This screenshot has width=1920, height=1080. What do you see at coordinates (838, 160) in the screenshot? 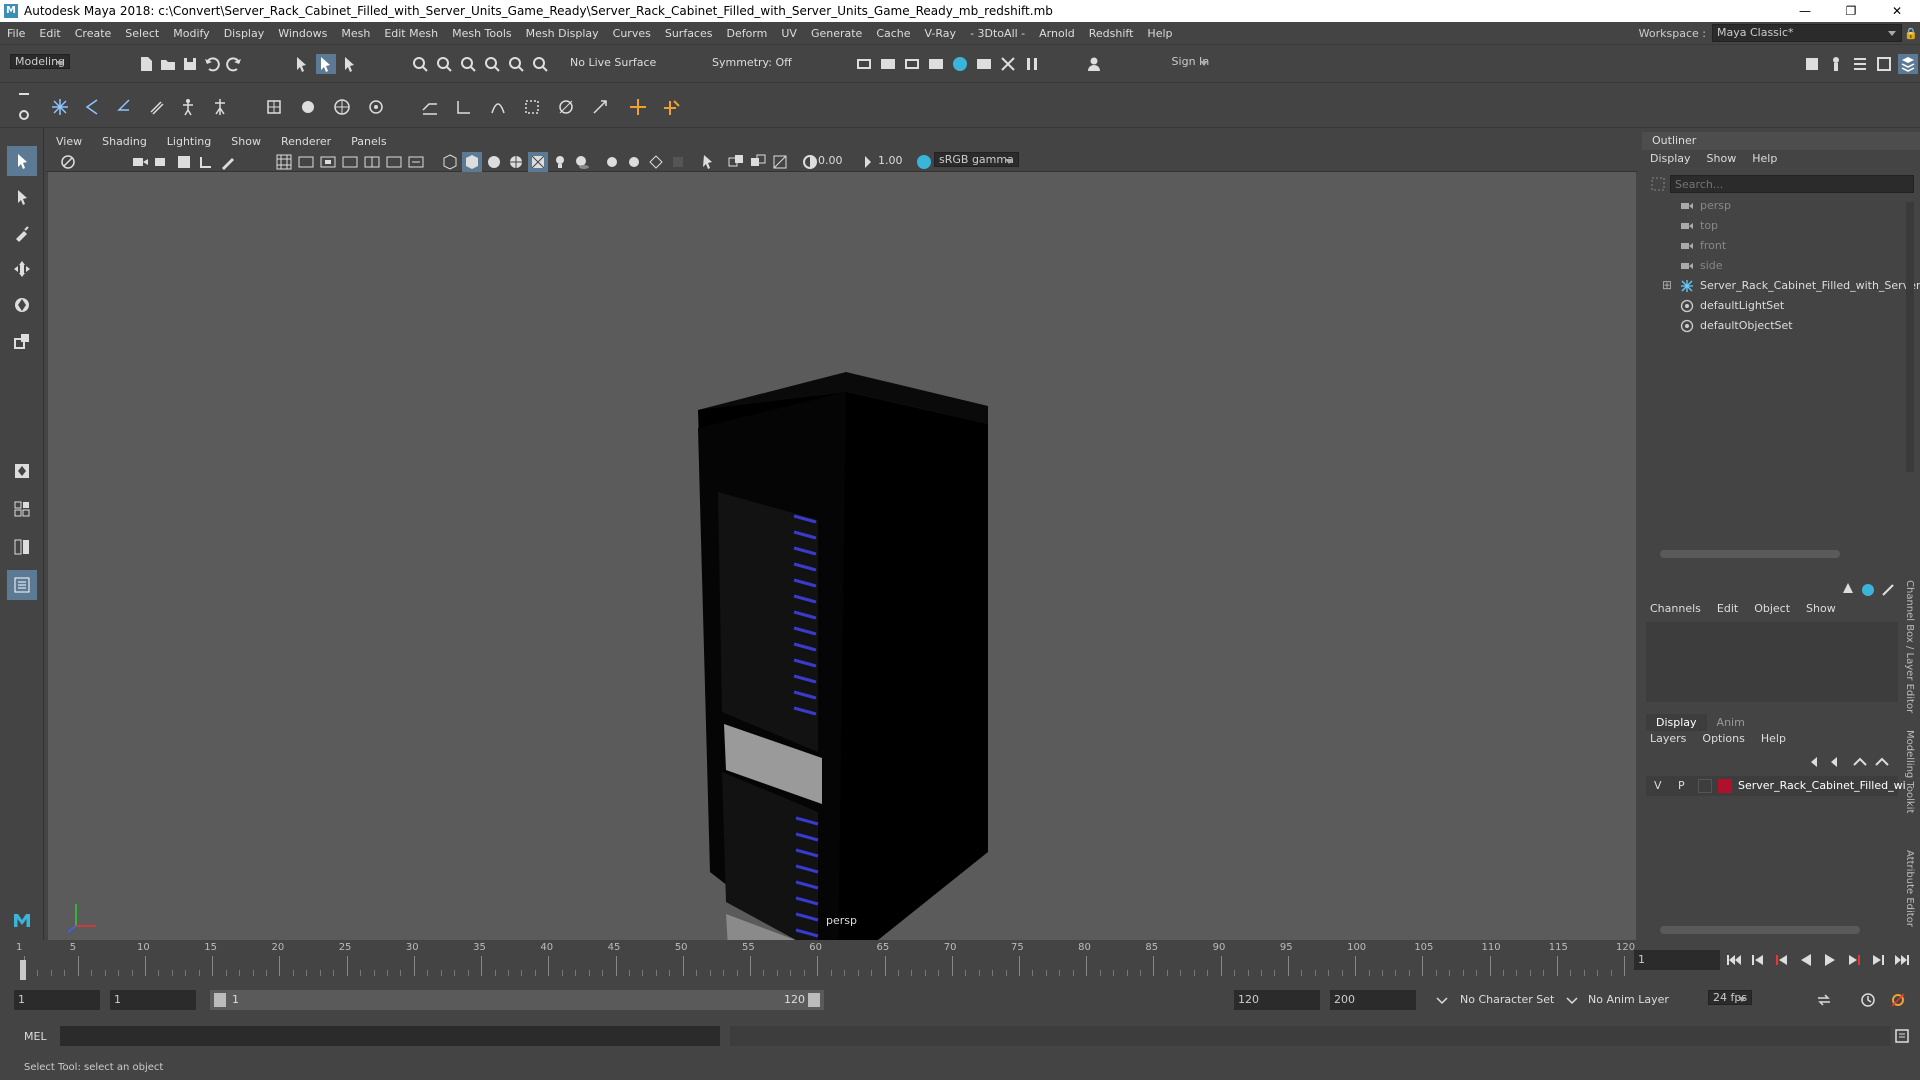
I see `exposure-field: 0.00` at bounding box center [838, 160].